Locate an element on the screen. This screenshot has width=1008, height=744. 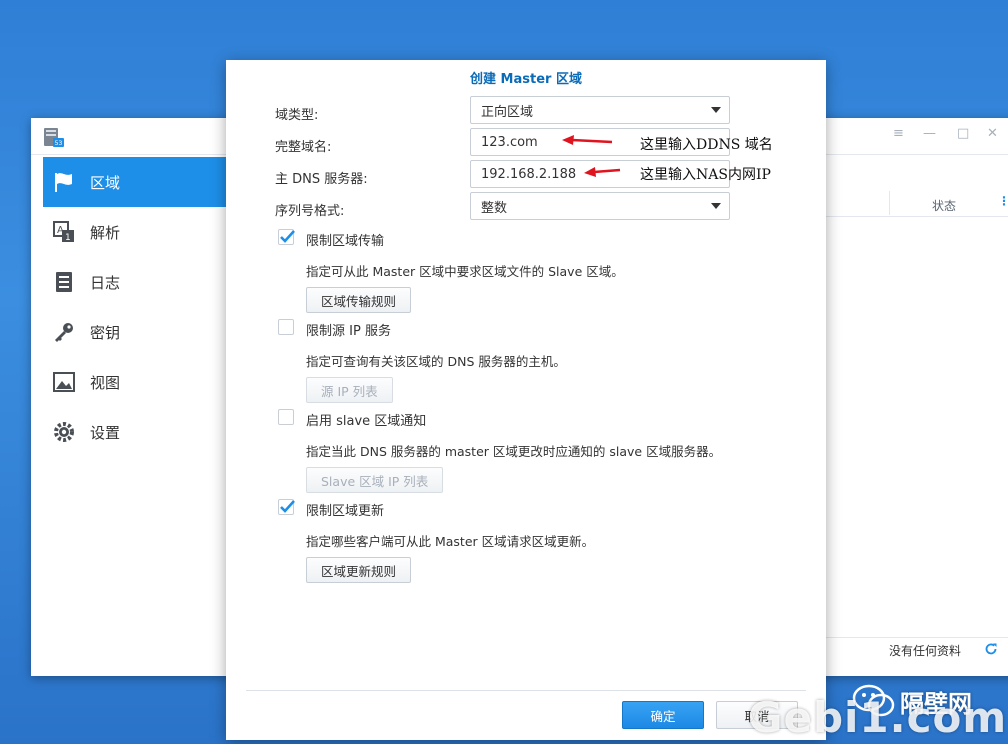
watermark-site: Gebi1.com is located at coordinates (878, 717).